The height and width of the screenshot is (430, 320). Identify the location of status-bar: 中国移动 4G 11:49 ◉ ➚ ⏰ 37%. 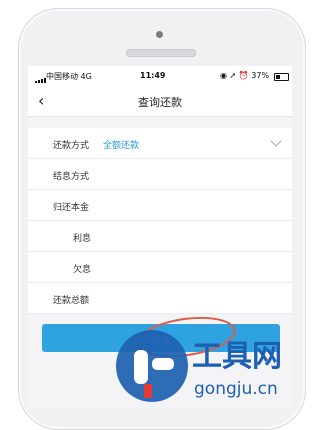
(160, 76).